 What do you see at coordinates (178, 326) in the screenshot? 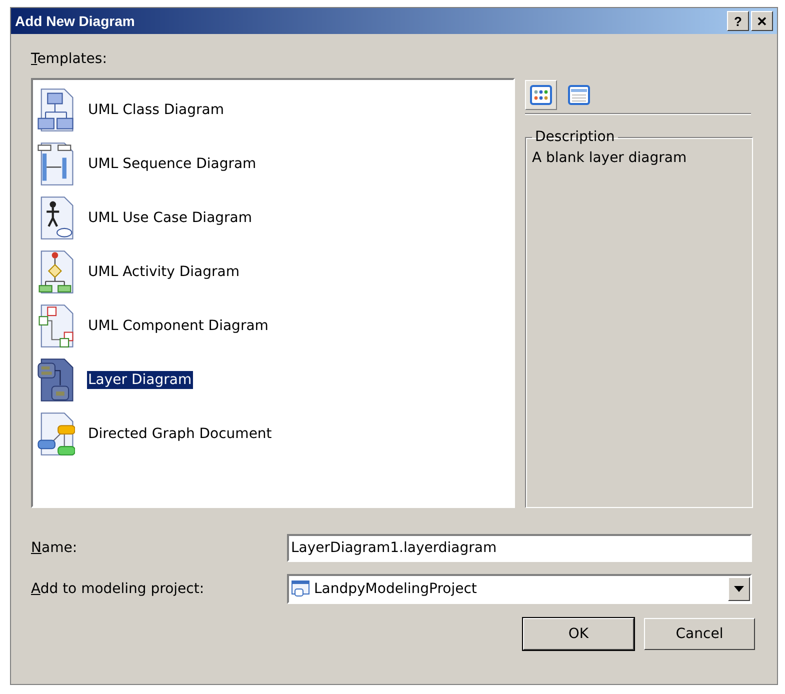
I see `template-item: UML Component Diagram` at bounding box center [178, 326].